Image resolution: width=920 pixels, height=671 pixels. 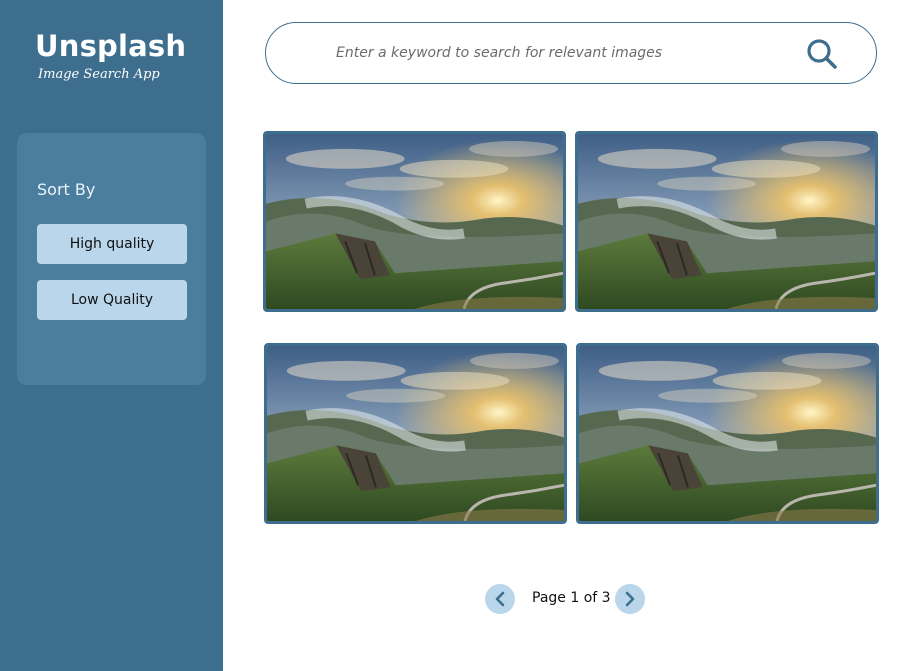 I want to click on chevron-right-icon, so click(x=630, y=599).